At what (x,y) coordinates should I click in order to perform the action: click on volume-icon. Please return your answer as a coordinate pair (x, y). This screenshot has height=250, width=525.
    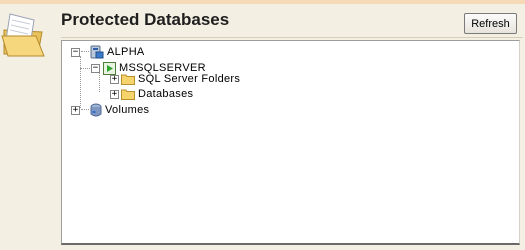
    Looking at the image, I should click on (96, 109).